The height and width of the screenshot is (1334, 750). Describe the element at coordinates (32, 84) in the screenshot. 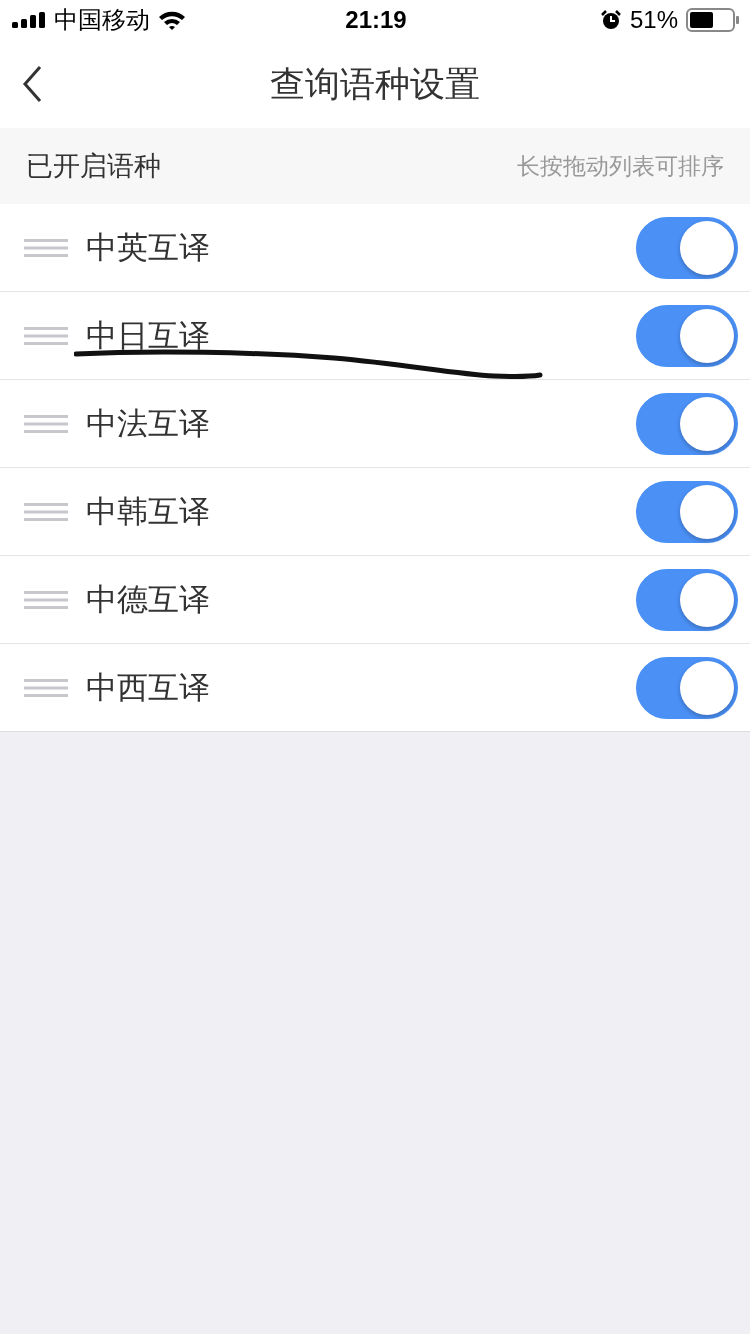

I see `back-button` at that location.